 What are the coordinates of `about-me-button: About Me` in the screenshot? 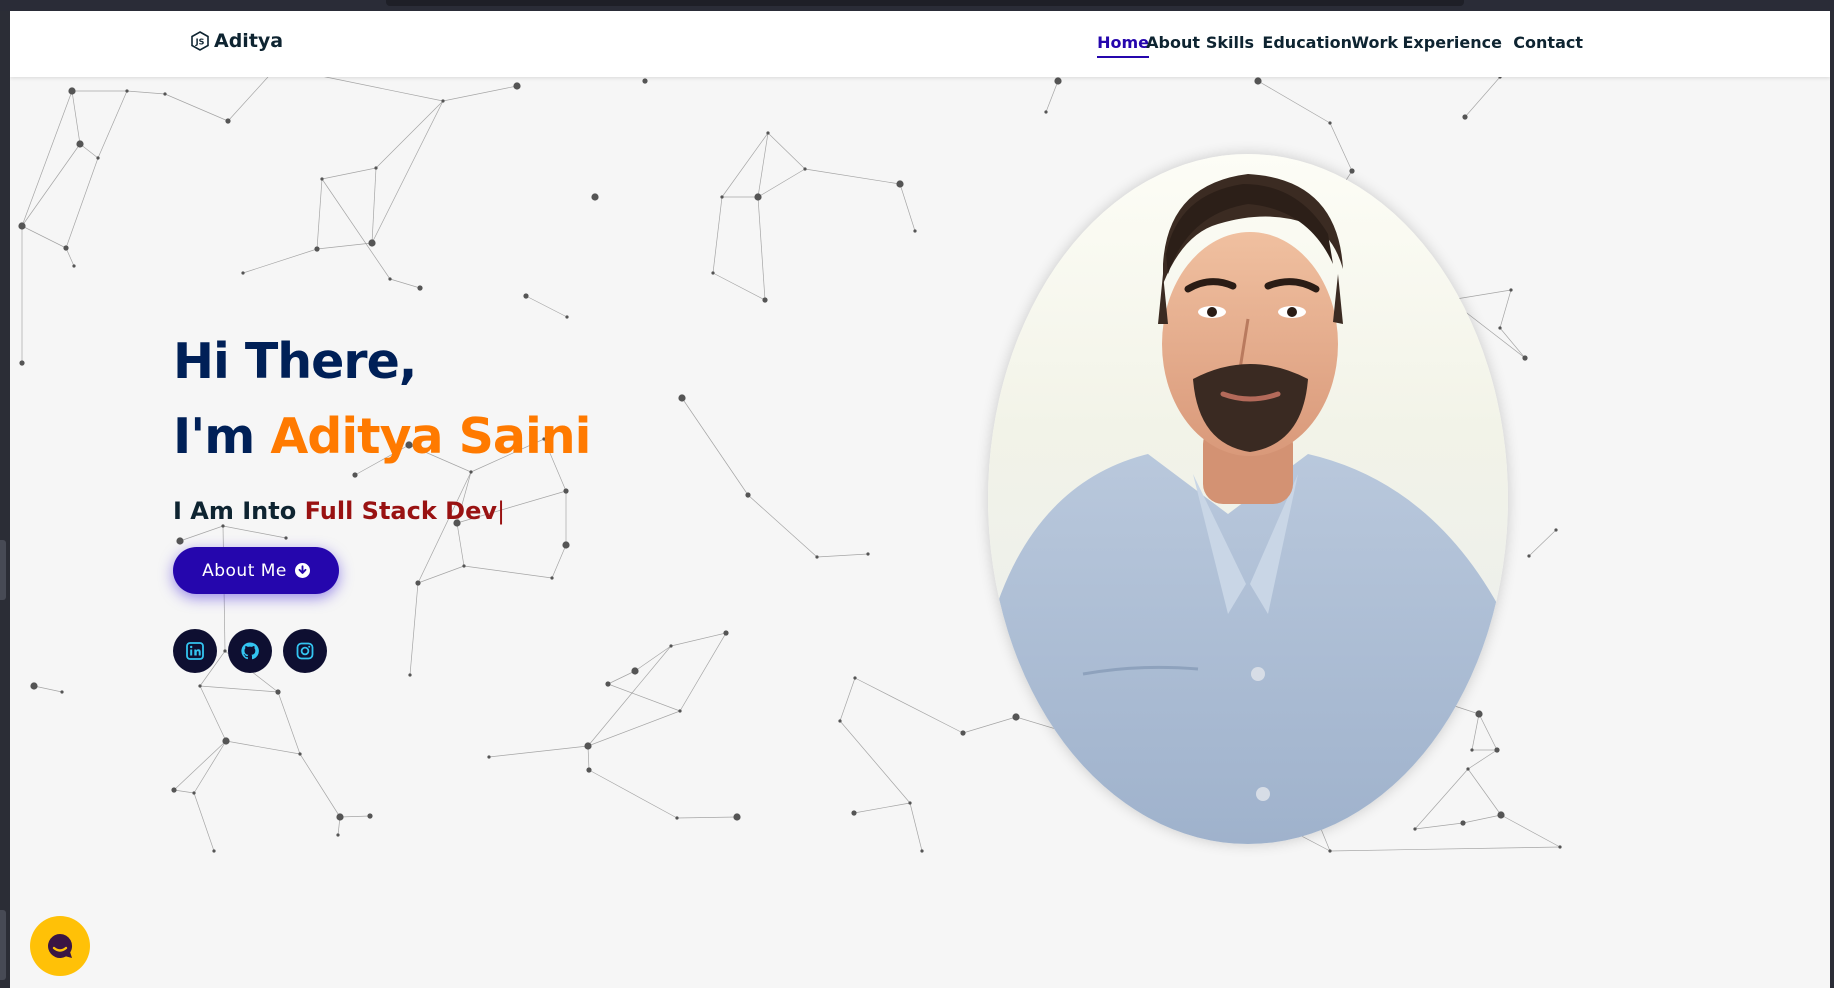 It's located at (256, 570).